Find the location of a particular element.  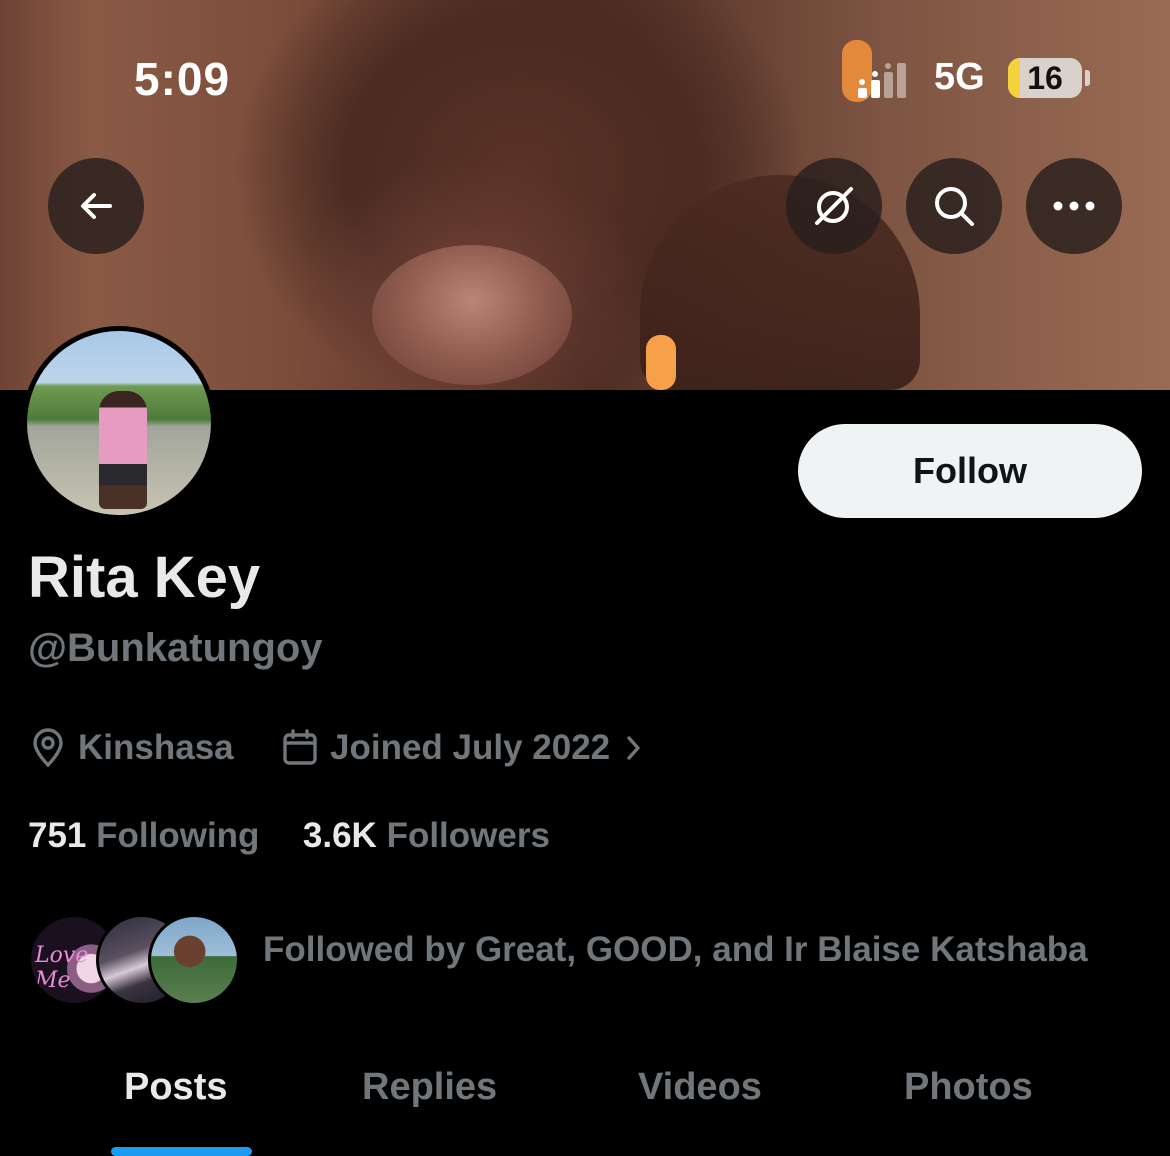

battery-tip is located at coordinates (1087, 78).